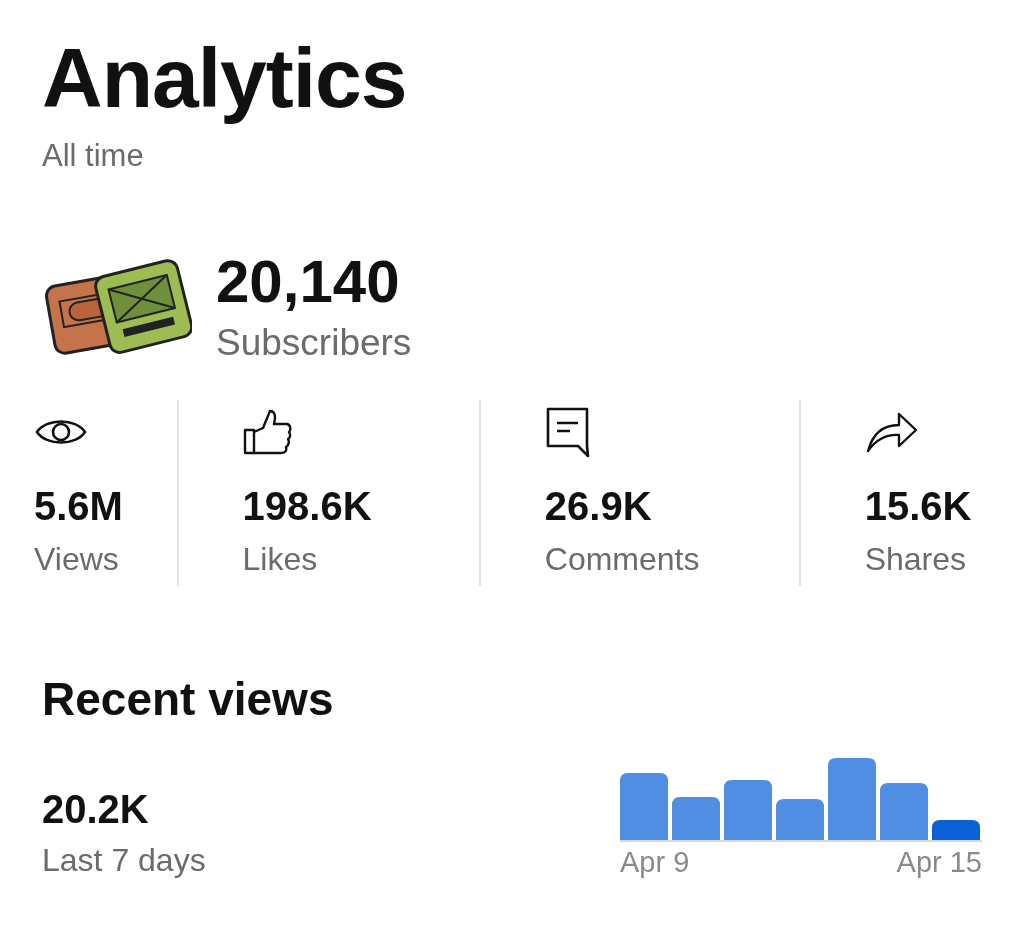 The image size is (1024, 938). What do you see at coordinates (308, 282) in the screenshot?
I see `subscriber-count: 20,140` at bounding box center [308, 282].